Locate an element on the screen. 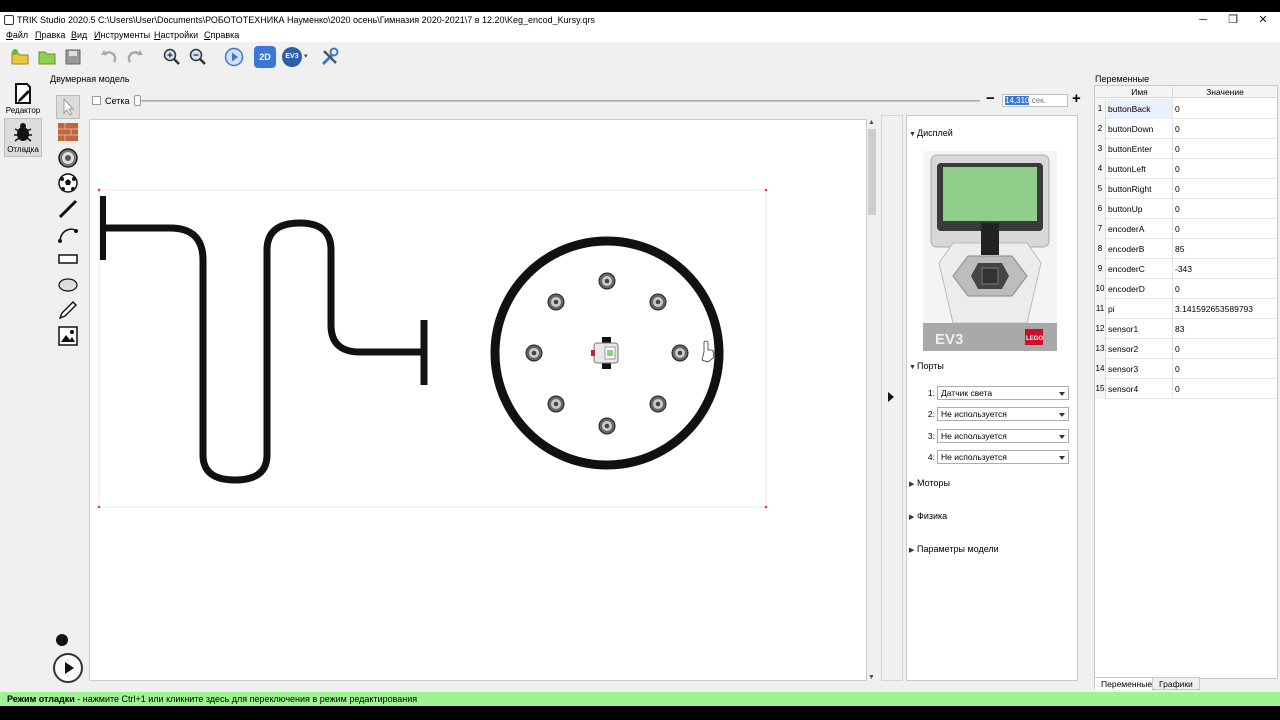 This screenshot has height=720, width=1280. variable-name: pi is located at coordinates (1140, 309).